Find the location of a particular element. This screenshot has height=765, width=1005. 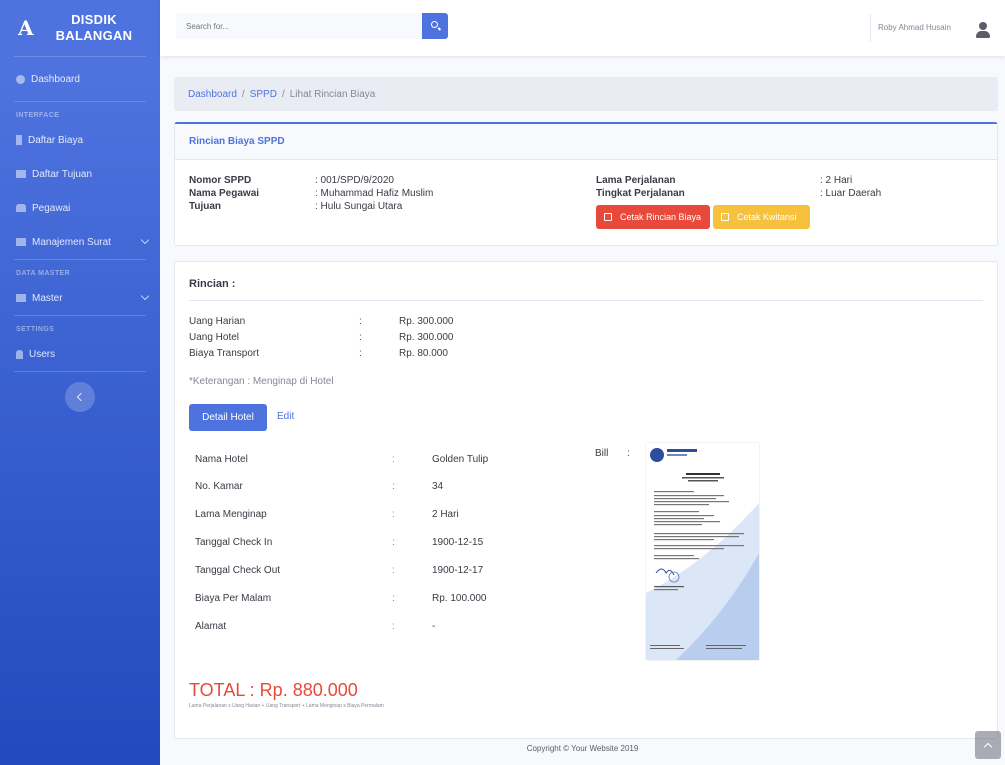

search-icon is located at coordinates (434, 24).